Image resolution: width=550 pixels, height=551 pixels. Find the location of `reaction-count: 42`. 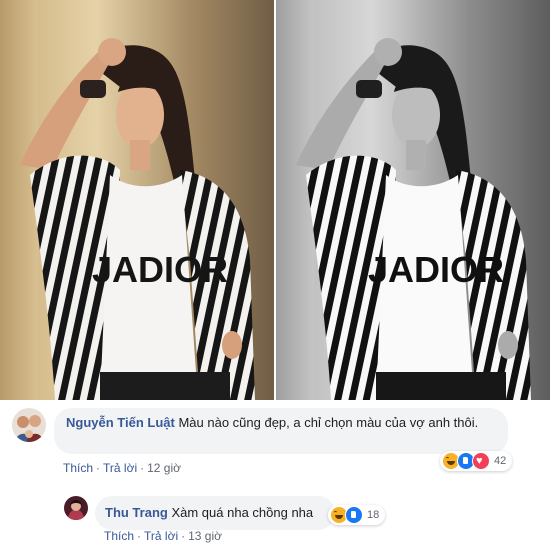

reaction-count: 42 is located at coordinates (500, 461).